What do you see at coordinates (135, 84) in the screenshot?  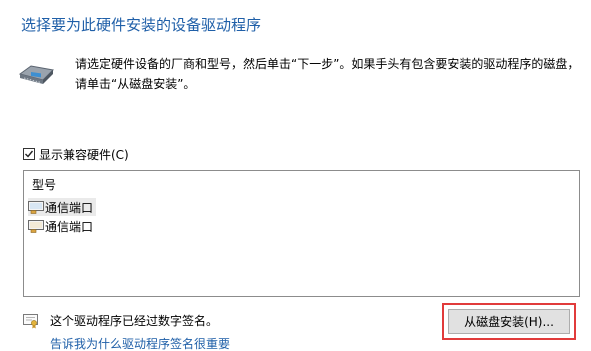 I see `instruction-line-2: 请单击“从磁盘安装”。` at bounding box center [135, 84].